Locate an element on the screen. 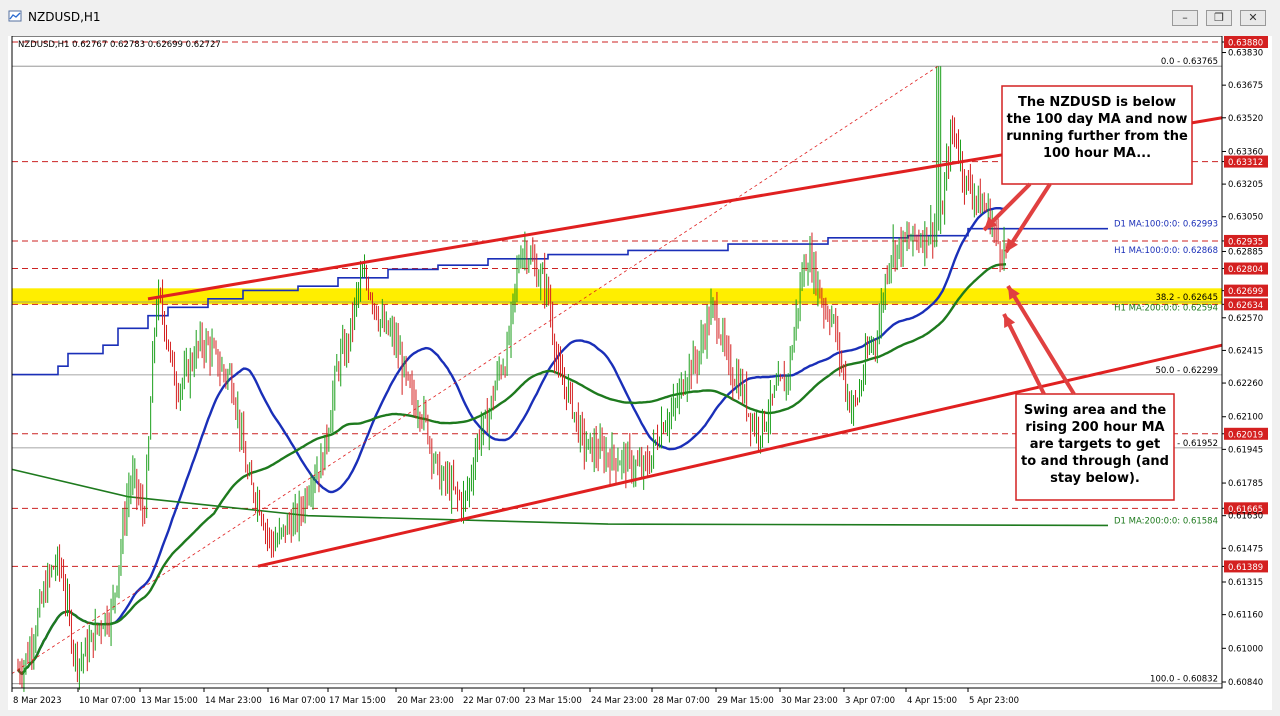  y-tick-label: 0.62415 is located at coordinates (1245, 351).